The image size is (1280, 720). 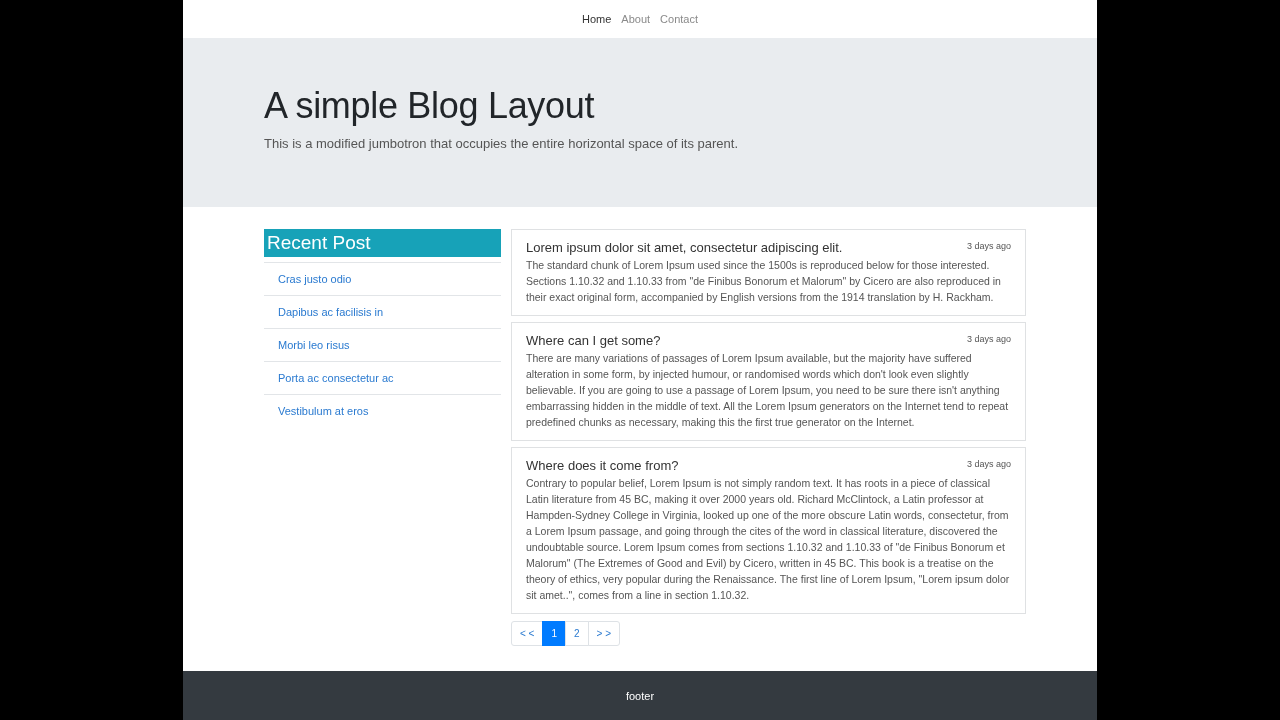 What do you see at coordinates (502, 144) in the screenshot?
I see `hero-subtitle: This is a modified jumbotron that occupies the entire horizontal space of its parent.` at bounding box center [502, 144].